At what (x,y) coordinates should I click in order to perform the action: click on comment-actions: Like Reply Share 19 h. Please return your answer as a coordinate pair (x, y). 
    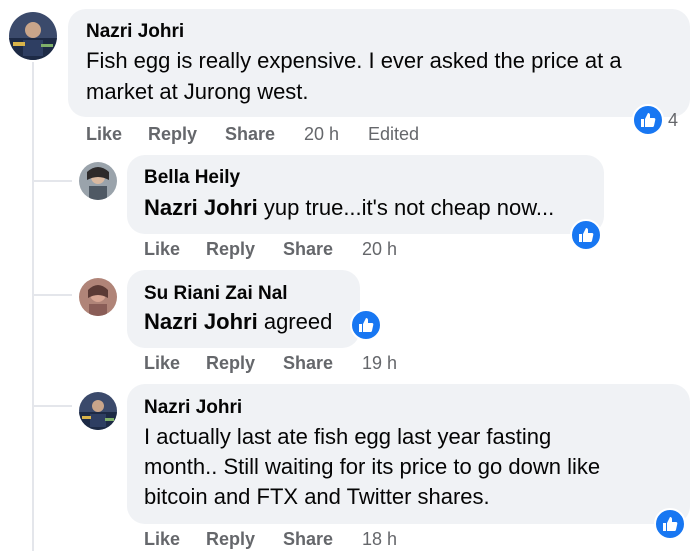
    Looking at the image, I should click on (294, 364).